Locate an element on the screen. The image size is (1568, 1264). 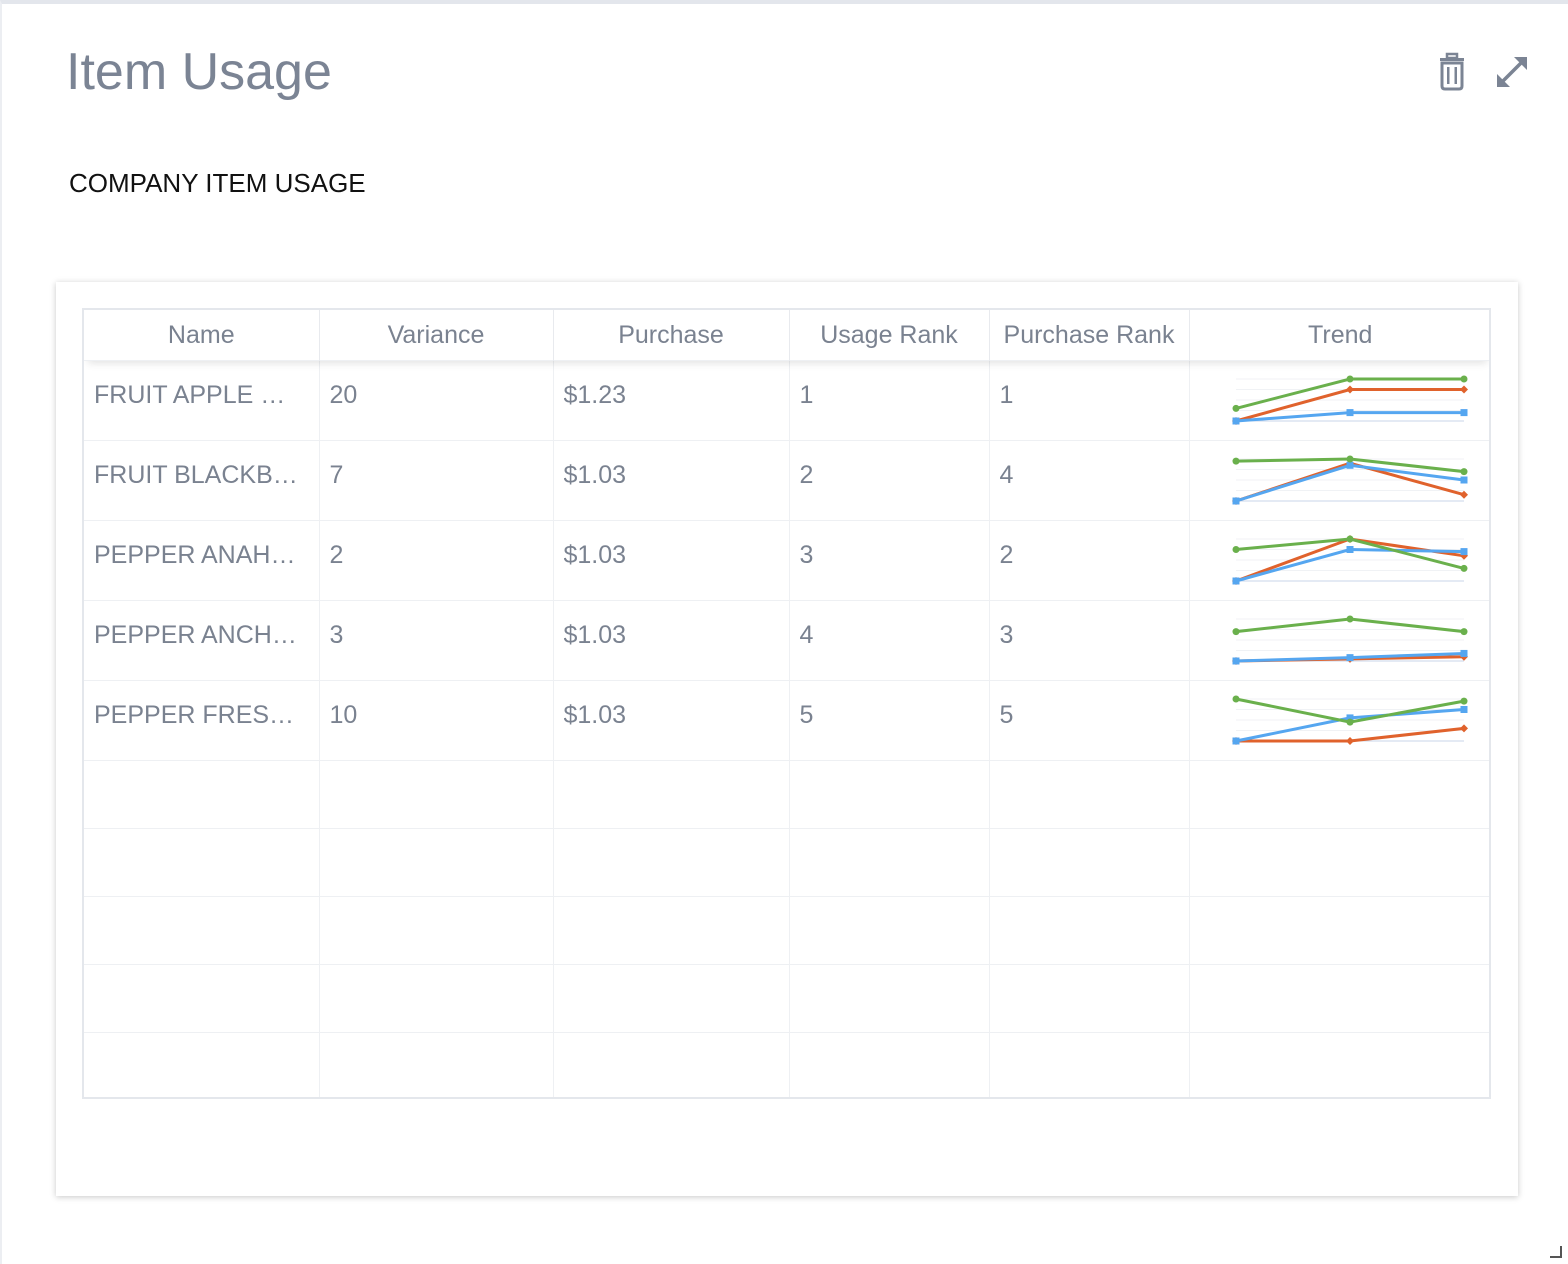
resize-handle is located at coordinates (1556, 1252).